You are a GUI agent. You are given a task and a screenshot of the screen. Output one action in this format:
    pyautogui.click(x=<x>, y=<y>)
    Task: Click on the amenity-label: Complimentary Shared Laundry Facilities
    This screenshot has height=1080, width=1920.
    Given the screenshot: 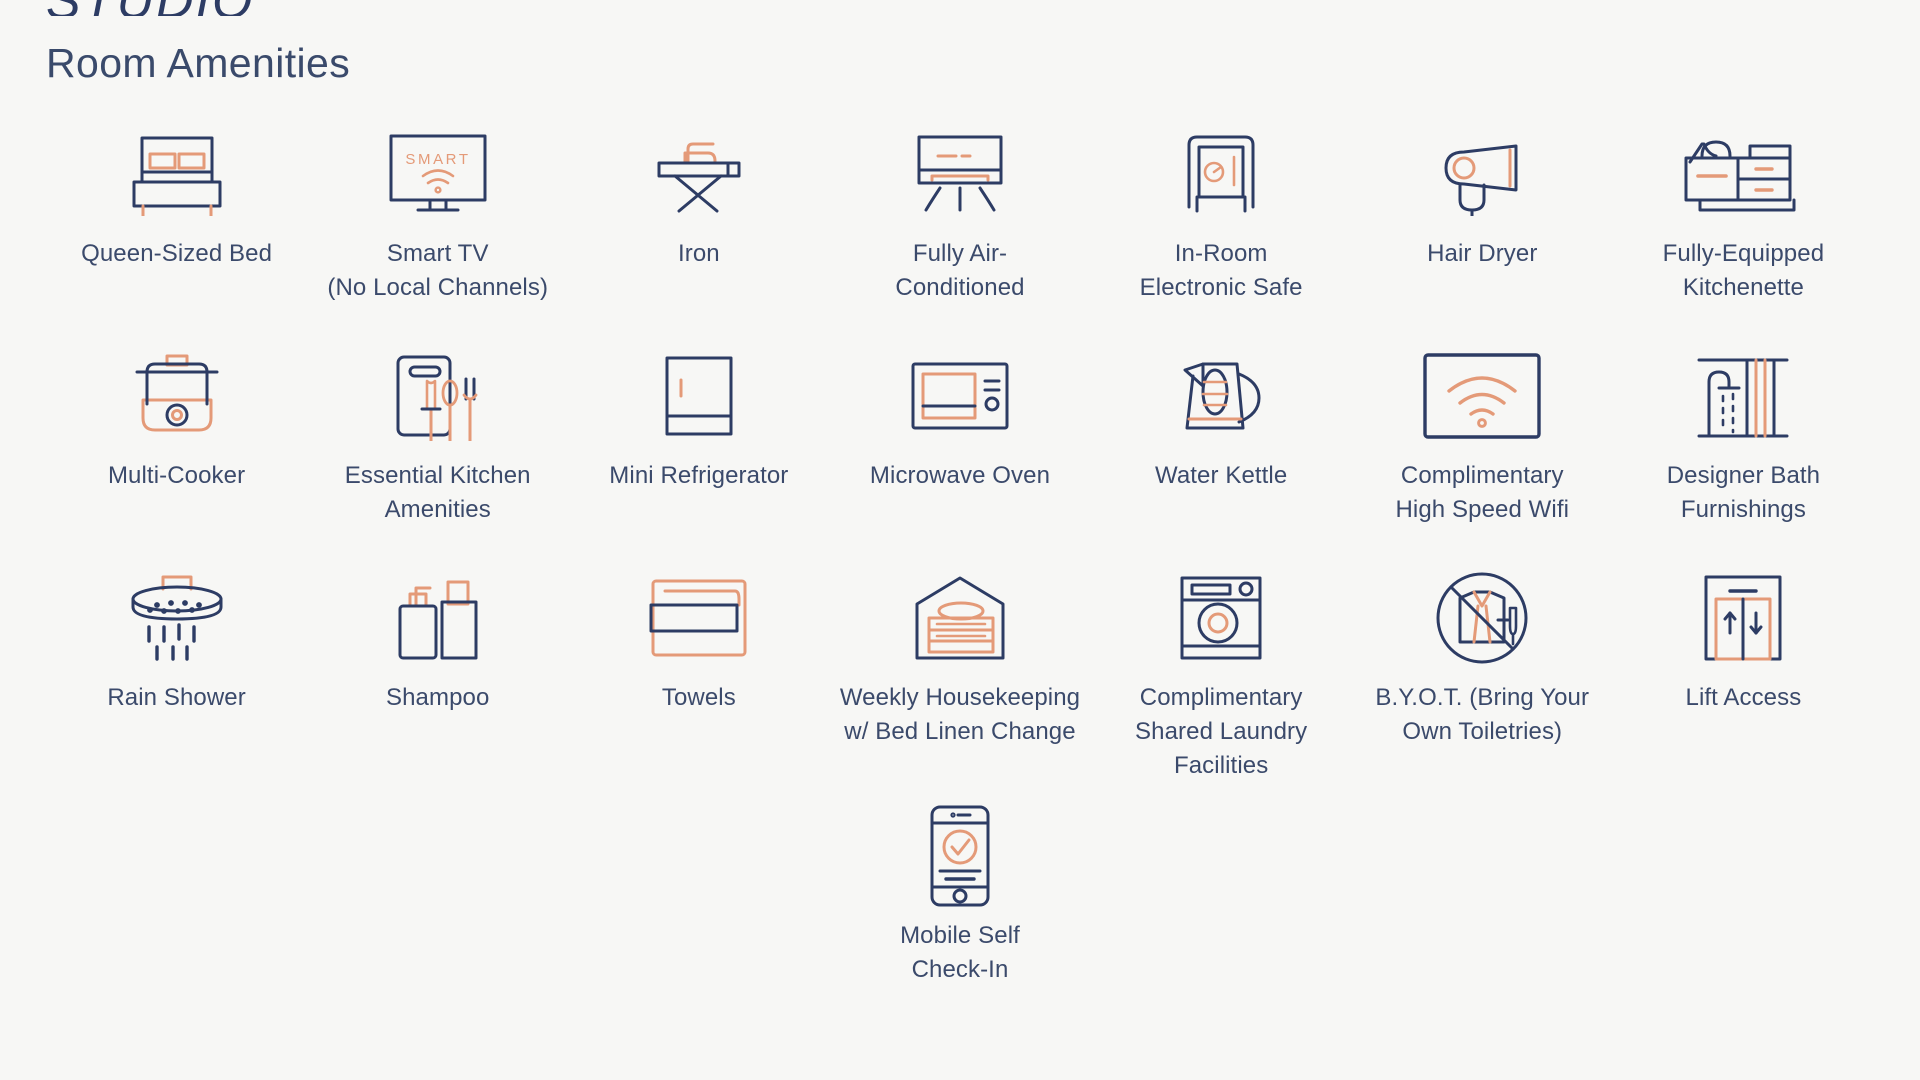 What is the action you would take?
    pyautogui.click(x=1221, y=731)
    